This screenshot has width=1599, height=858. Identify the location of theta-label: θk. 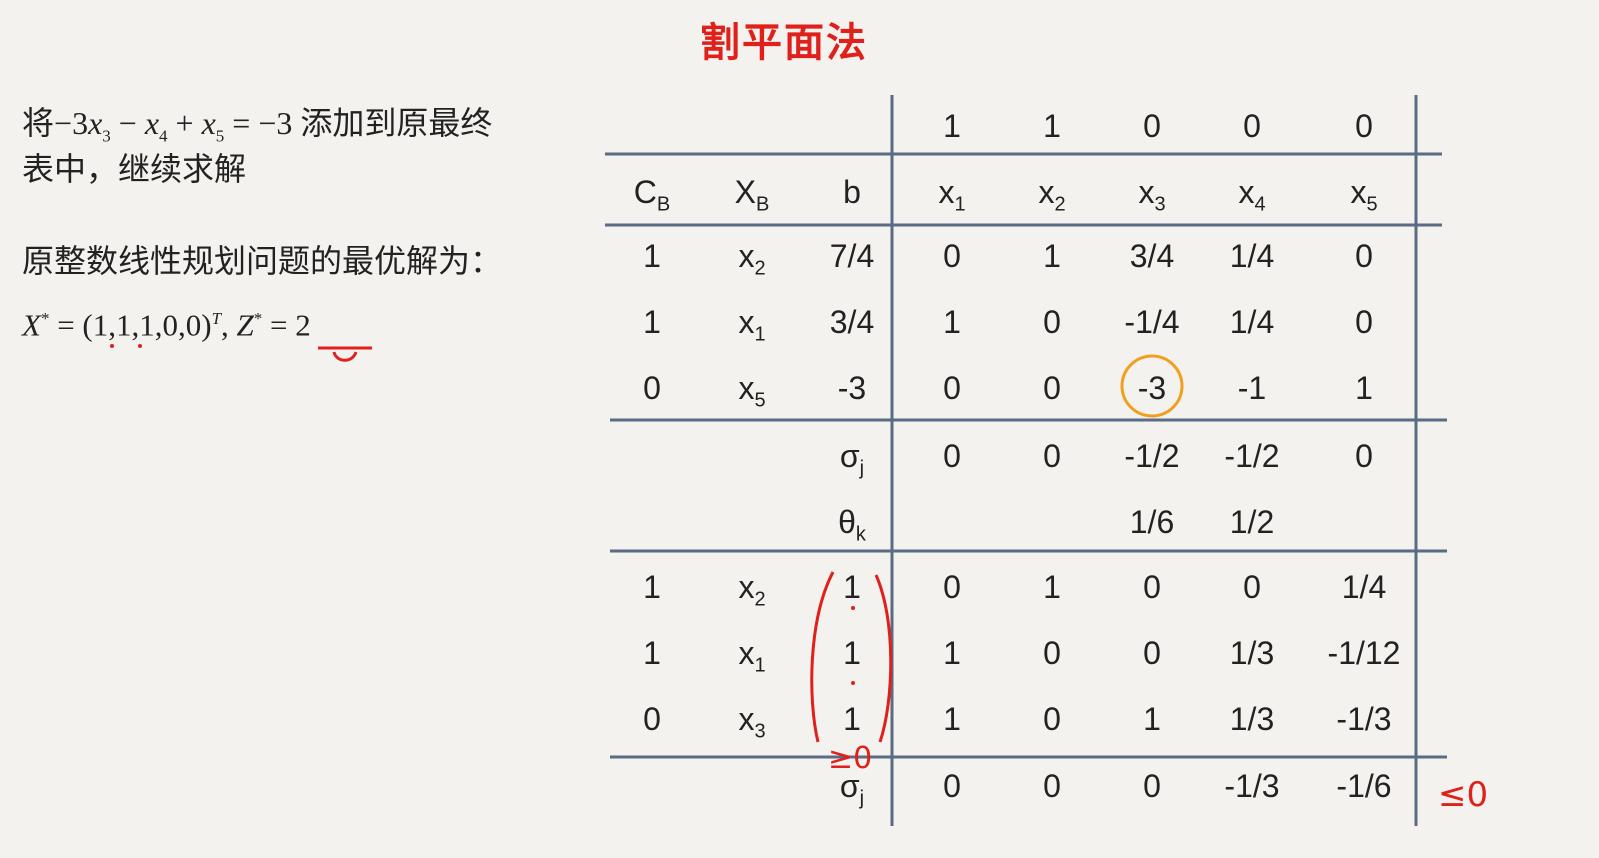
(852, 525).